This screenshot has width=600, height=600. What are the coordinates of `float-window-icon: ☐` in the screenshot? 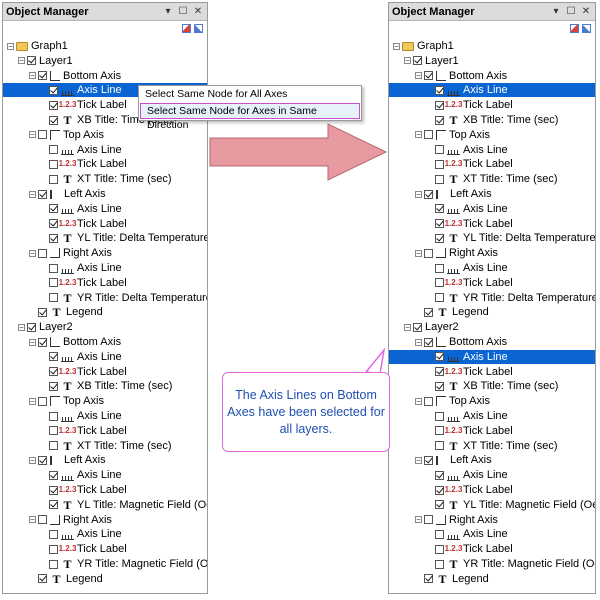 It's located at (183, 11).